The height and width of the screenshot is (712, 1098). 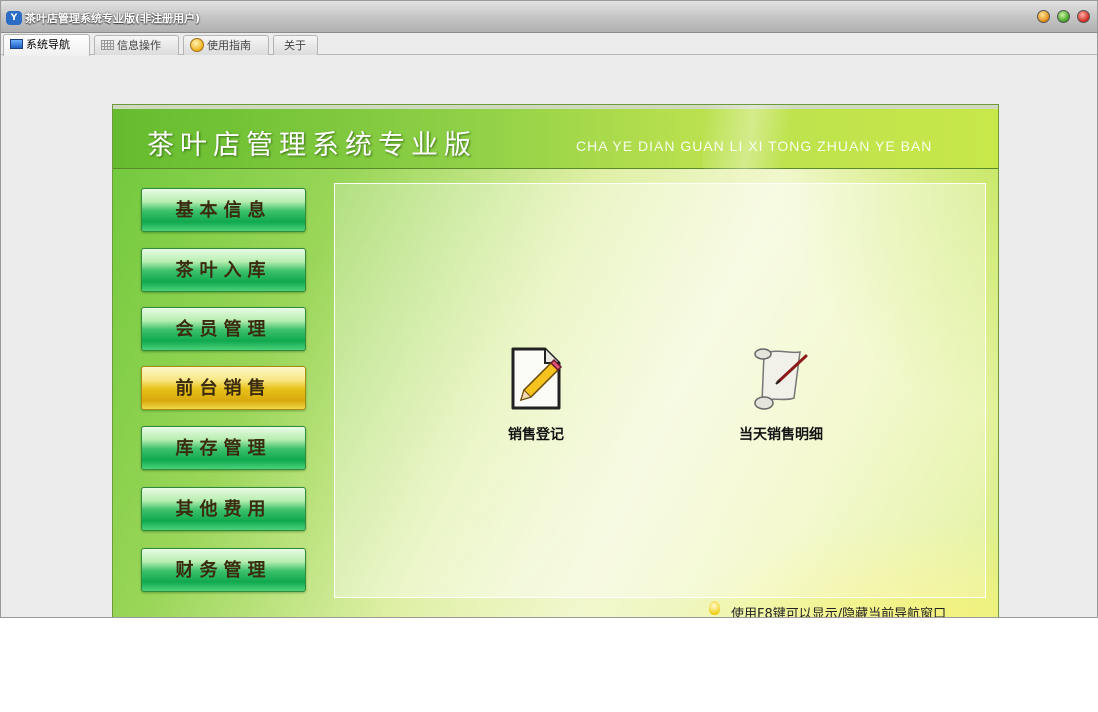 What do you see at coordinates (312, 145) in the screenshot?
I see `header-title: 茶叶店管理系统专业版` at bounding box center [312, 145].